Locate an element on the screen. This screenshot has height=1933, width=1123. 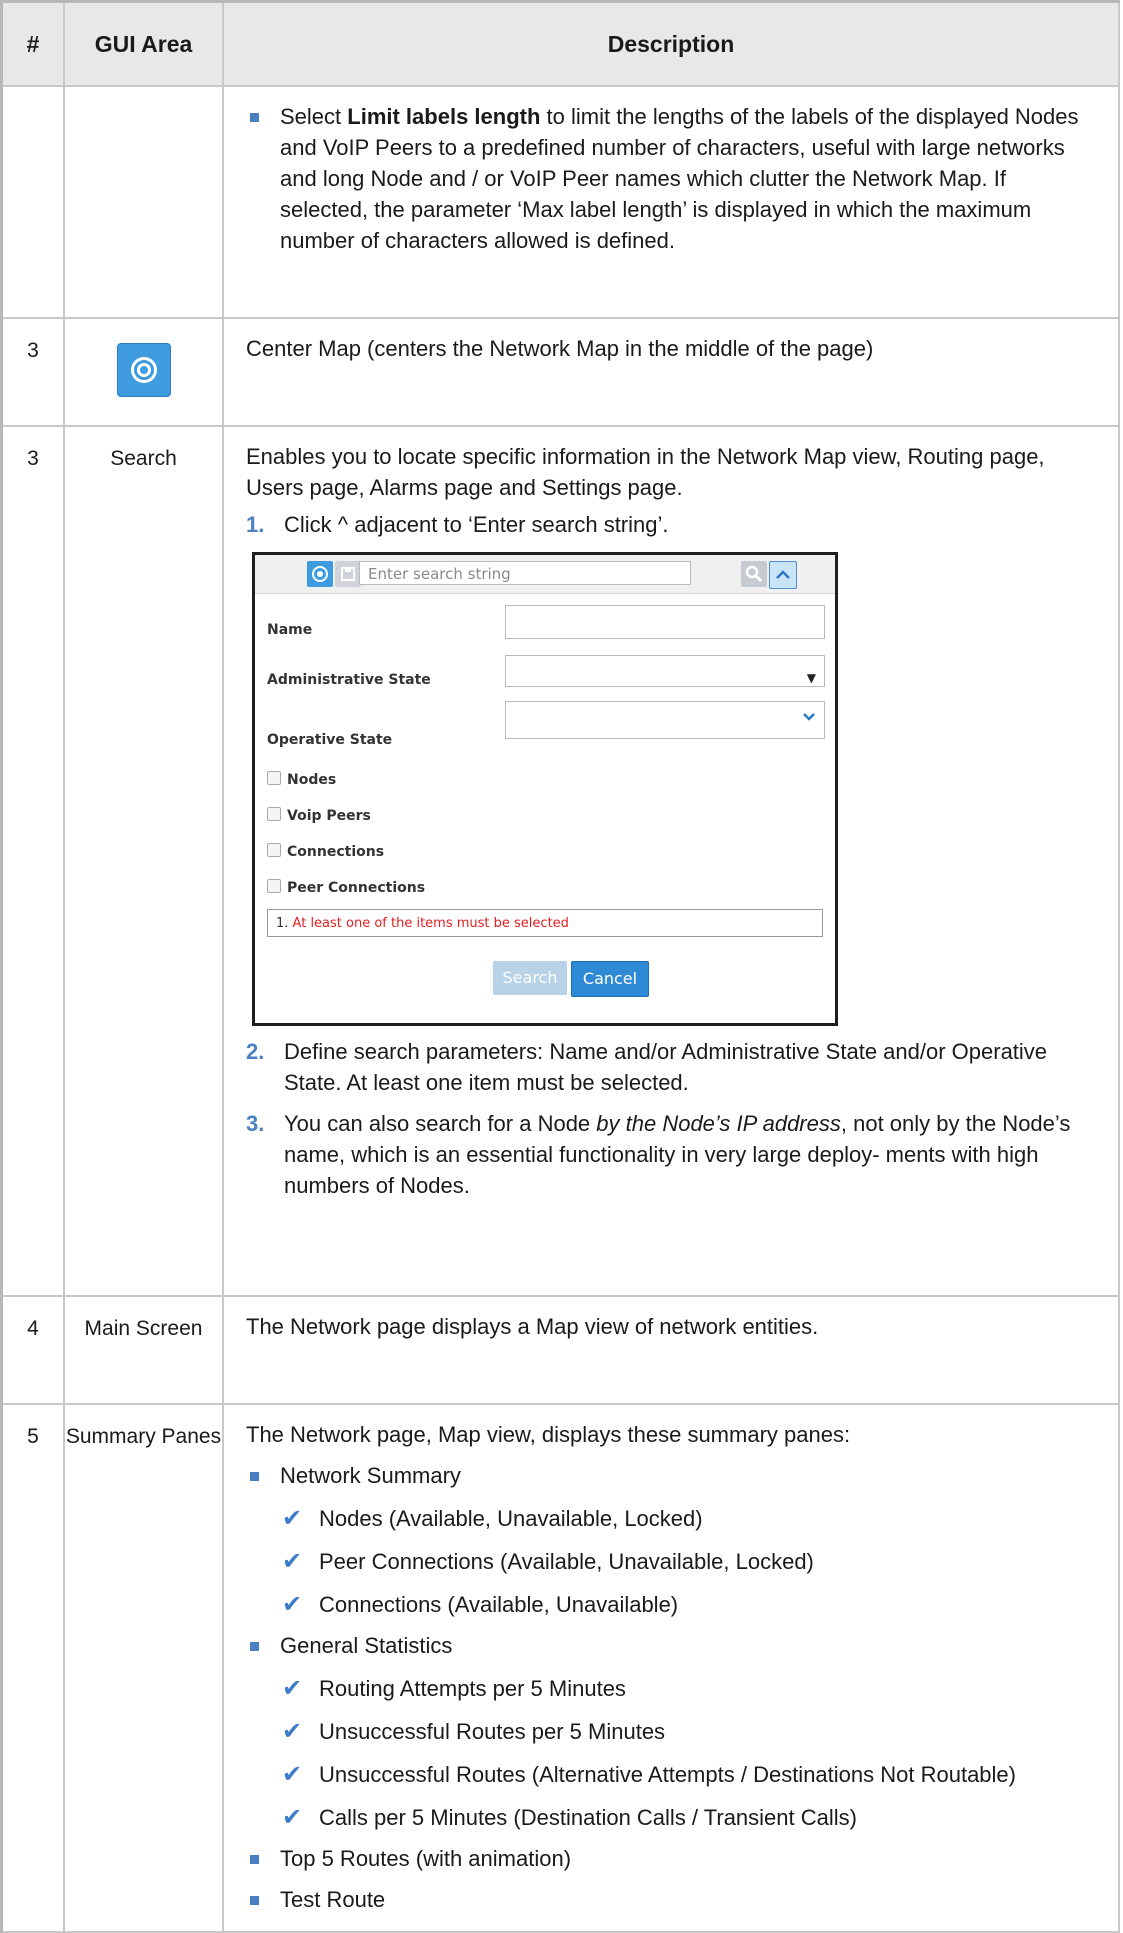
peer-connections-checkbox: Peer Connections is located at coordinates (346, 888).